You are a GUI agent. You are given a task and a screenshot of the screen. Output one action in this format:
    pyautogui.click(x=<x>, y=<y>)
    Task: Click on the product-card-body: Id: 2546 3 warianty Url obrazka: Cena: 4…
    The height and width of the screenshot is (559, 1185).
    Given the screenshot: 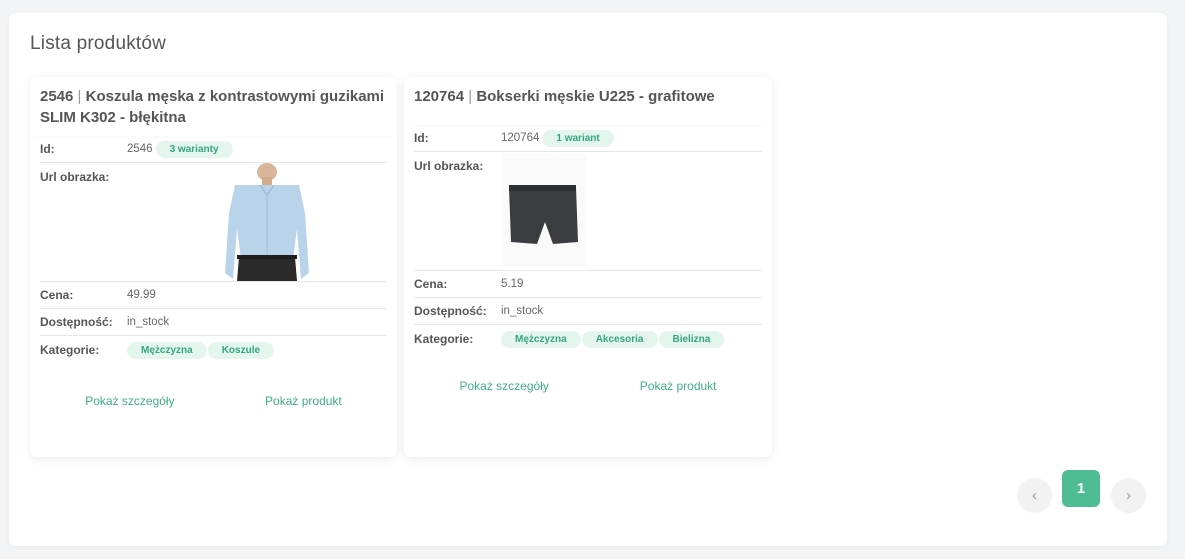 What is the action you would take?
    pyautogui.click(x=213, y=250)
    